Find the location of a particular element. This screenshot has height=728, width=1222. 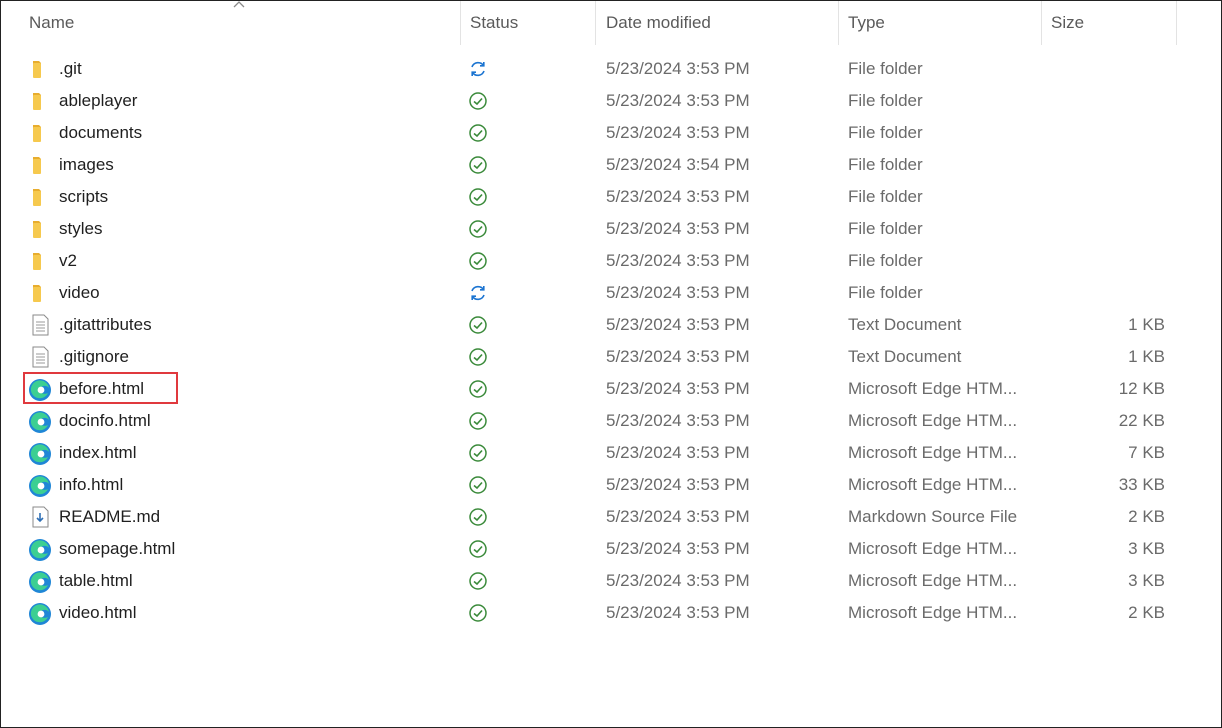

file-row: images 5/23/2024 3:54 PM File folder is located at coordinates (611, 165).